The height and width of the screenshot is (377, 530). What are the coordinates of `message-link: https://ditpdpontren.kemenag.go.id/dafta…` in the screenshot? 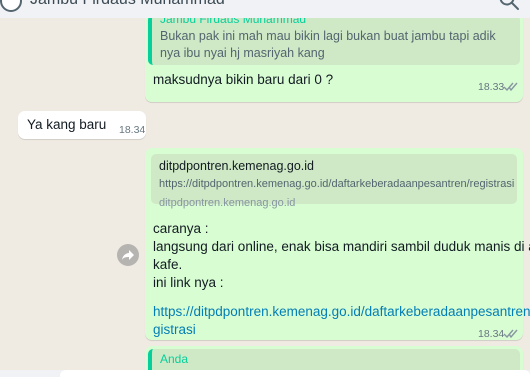 It's located at (341, 312).